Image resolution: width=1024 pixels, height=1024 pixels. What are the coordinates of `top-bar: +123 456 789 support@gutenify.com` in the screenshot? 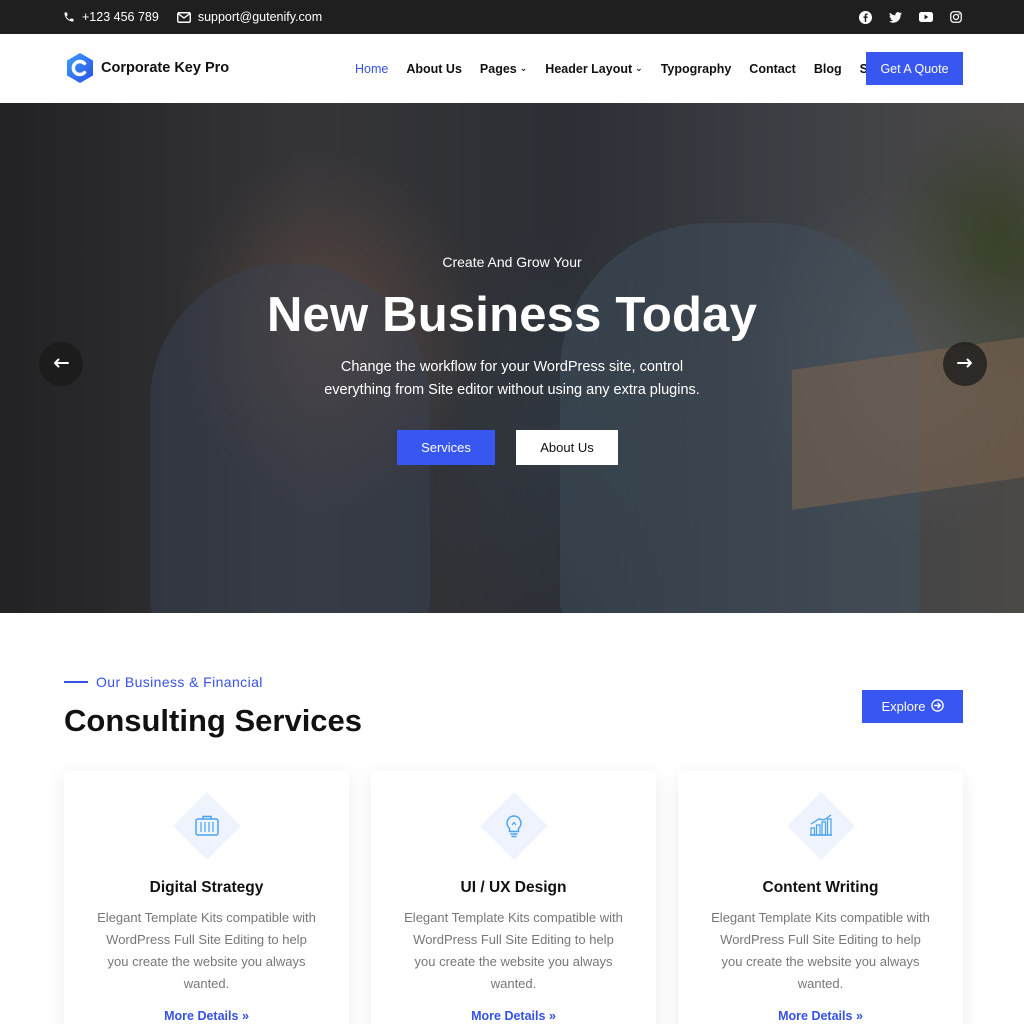 It's located at (512, 17).